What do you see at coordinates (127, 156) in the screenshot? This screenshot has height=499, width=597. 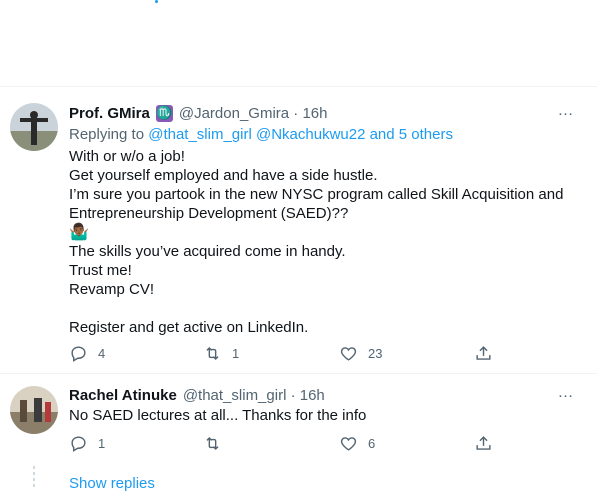 I see `tweet-text-line: With or w/o a job!` at bounding box center [127, 156].